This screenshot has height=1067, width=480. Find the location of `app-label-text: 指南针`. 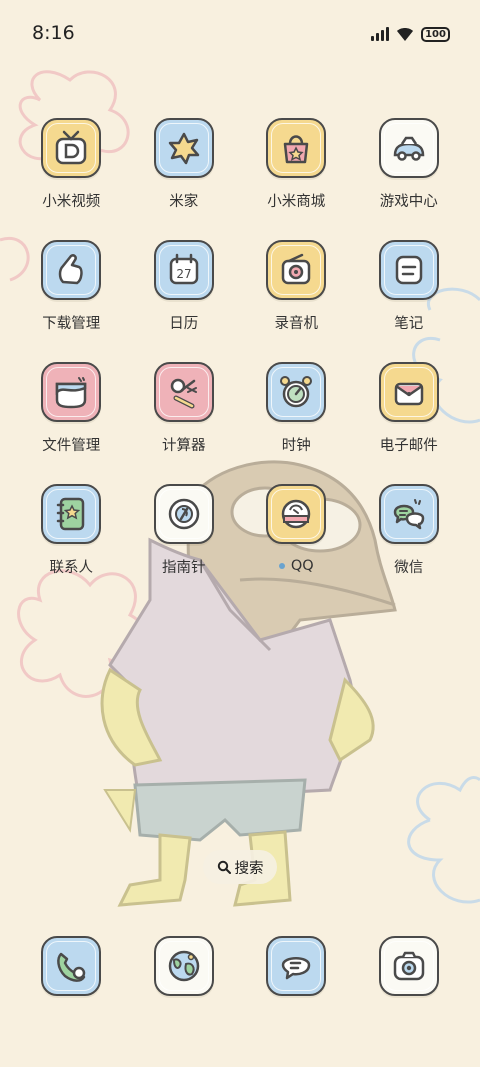

app-label-text: 指南针 is located at coordinates (184, 567).